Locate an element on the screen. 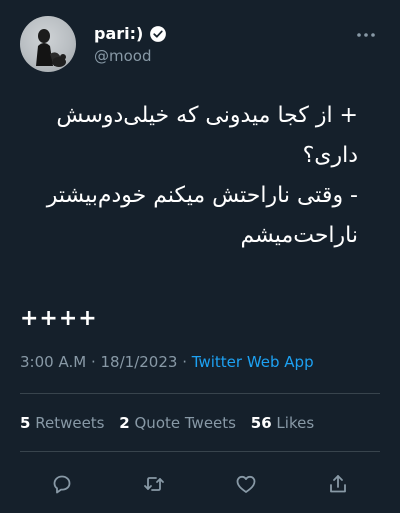  tweet-meta: 3:00 A.M · 18/1/2023 · Twitter Web App is located at coordinates (167, 362).